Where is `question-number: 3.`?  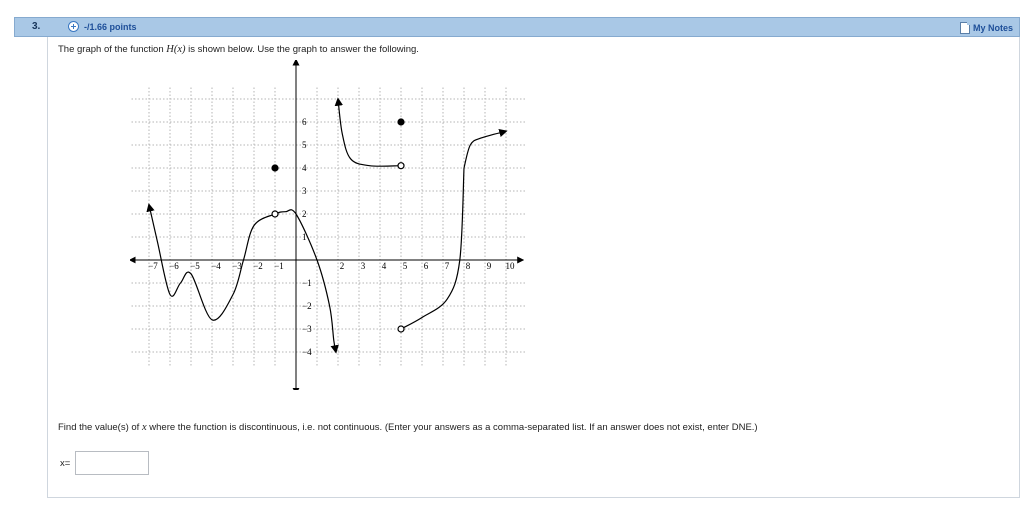
question-number: 3. is located at coordinates (36, 26).